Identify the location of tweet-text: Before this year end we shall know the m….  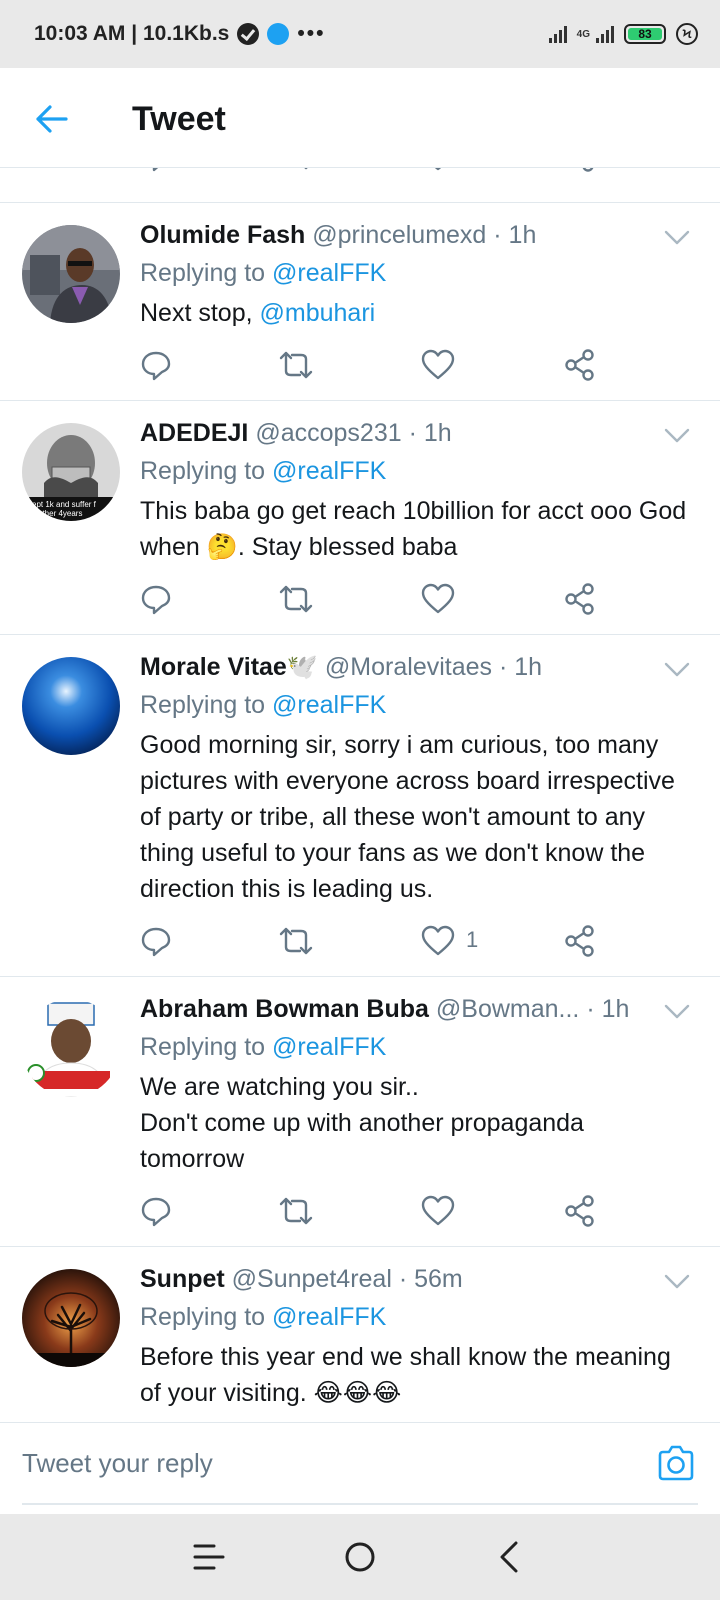
(405, 1375).